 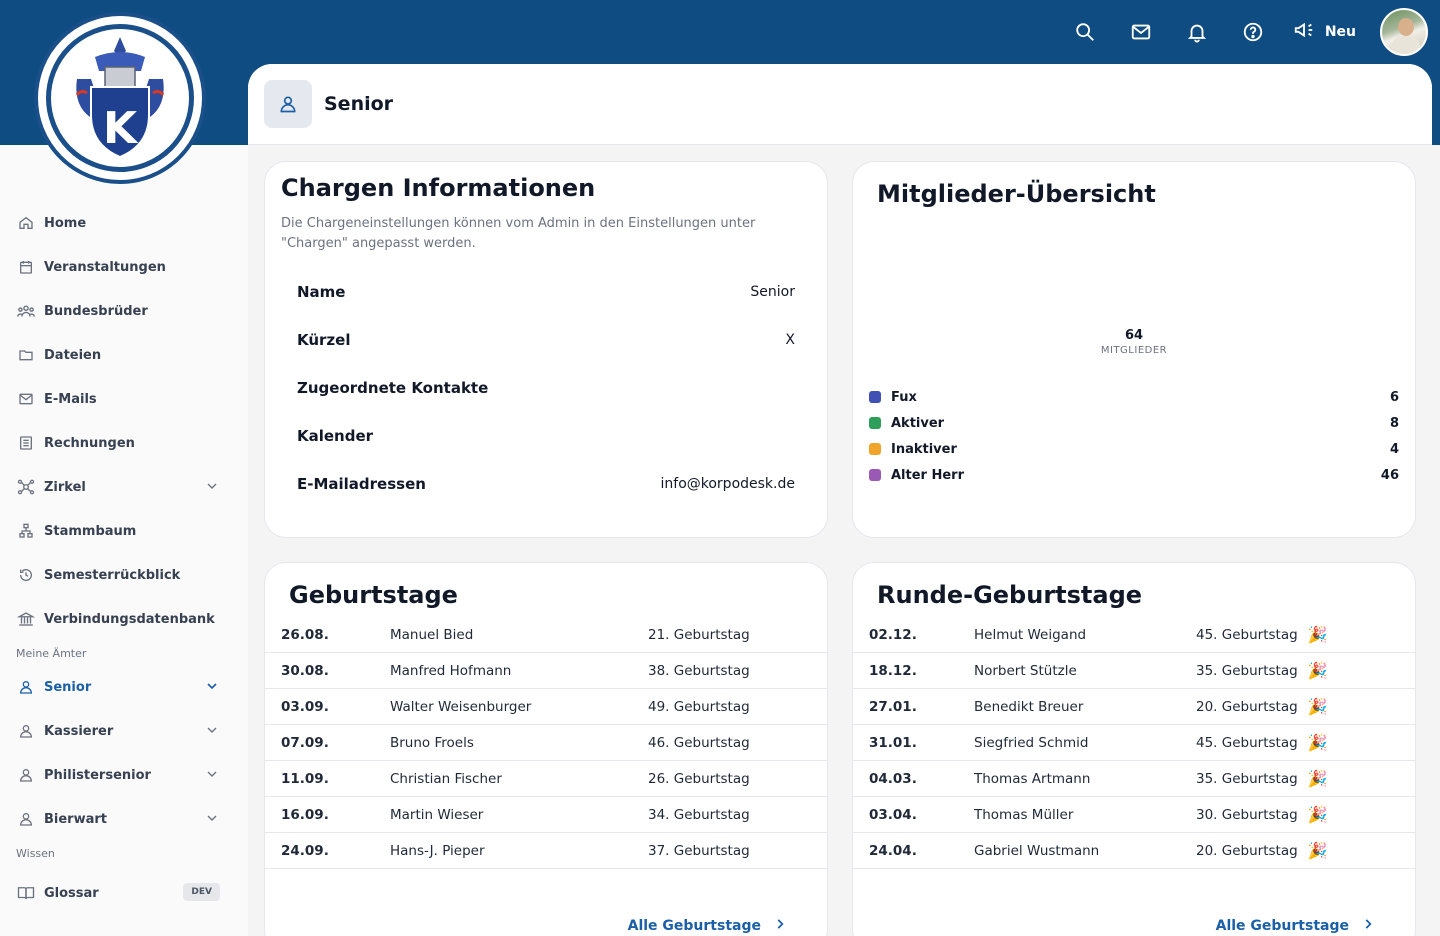 I want to click on table-row: 16.09. Martin Wieser 34. Geburtstag, so click(x=546, y=815).